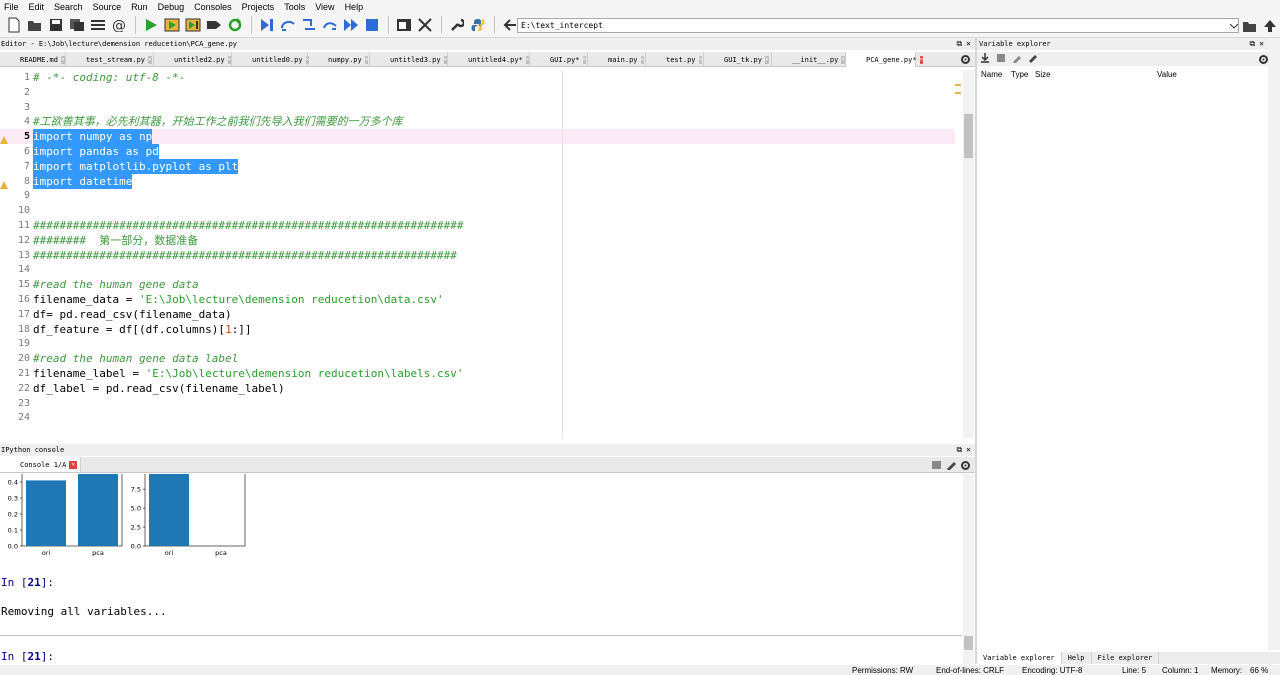 This screenshot has height=675, width=1280. Describe the element at coordinates (477, 77) in the screenshot. I see `code-line: 1 # -*- coding: utf-8 -*-` at that location.